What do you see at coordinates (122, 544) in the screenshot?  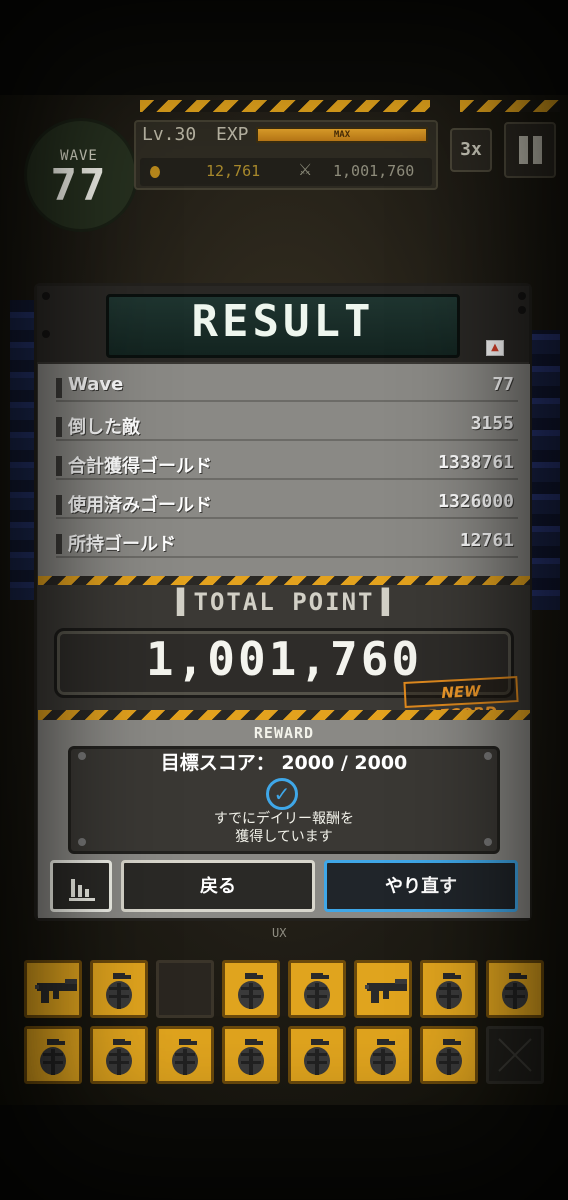 I see `stat-label: 所持ゴールド` at bounding box center [122, 544].